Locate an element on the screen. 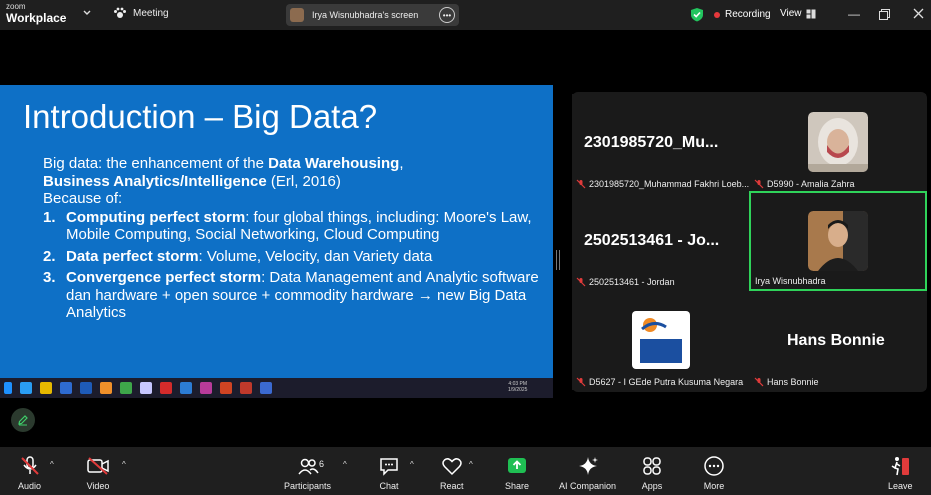 This screenshot has height=495, width=931. chat-options-caret: ^ is located at coordinates (412, 464).